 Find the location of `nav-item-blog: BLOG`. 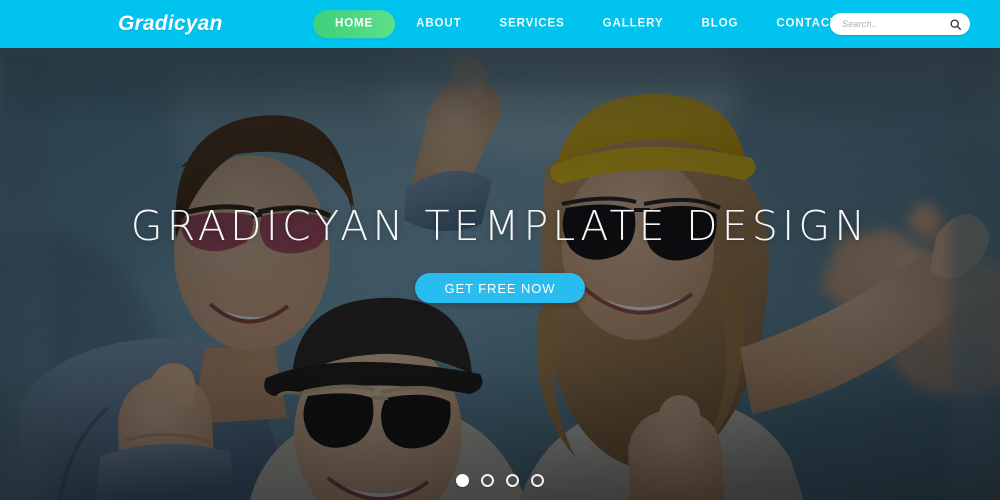

nav-item-blog: BLOG is located at coordinates (719, 24).